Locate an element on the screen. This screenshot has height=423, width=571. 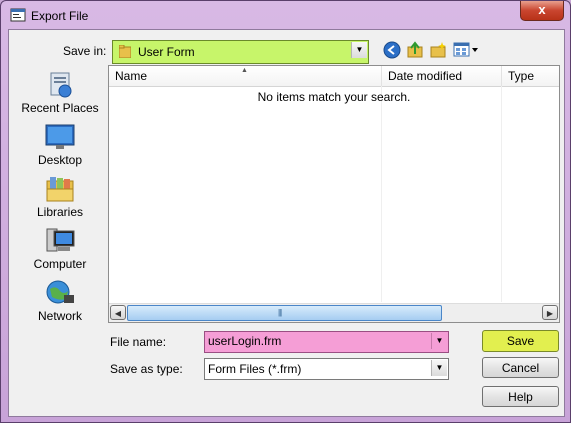
column-header-date-modified: Date modified is located at coordinates (442, 76).